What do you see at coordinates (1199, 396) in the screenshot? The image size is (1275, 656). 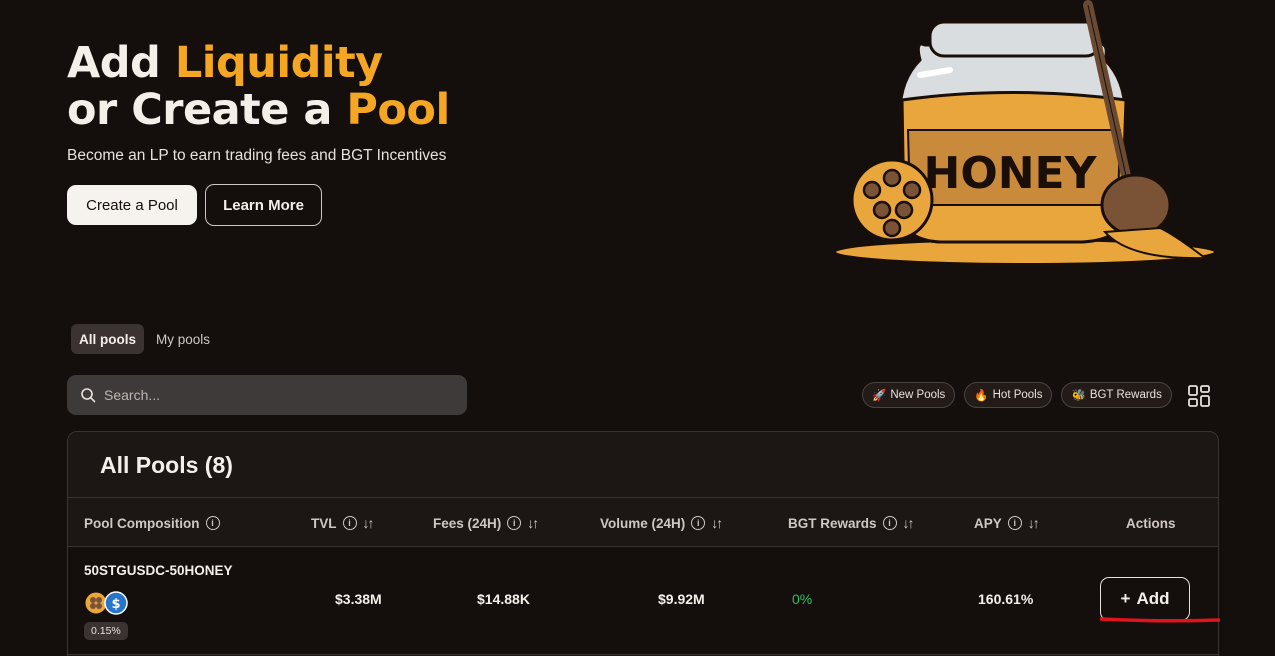 I see `grid-view-icon` at bounding box center [1199, 396].